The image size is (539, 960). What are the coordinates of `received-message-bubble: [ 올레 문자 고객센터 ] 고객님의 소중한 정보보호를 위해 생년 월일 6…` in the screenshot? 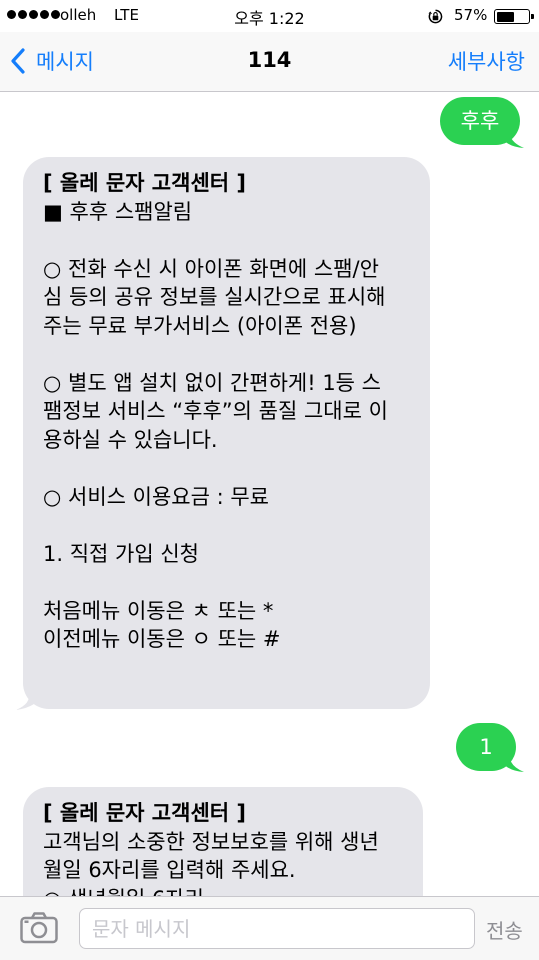 It's located at (223, 841).